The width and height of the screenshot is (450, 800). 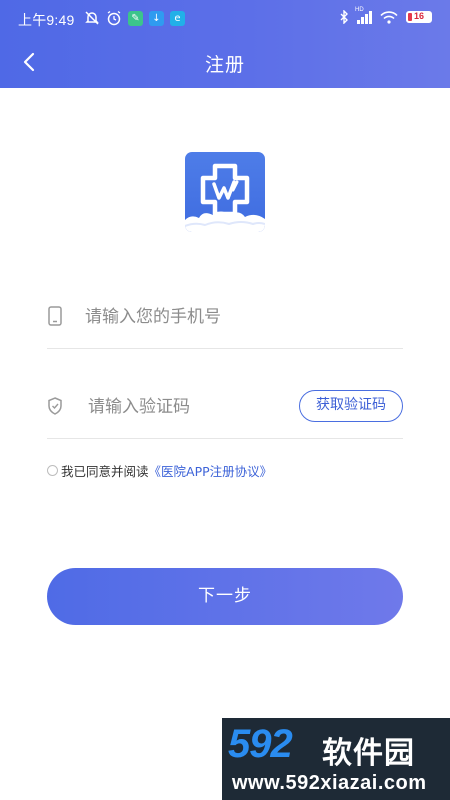 I want to click on nav-bar: 注册, so click(x=225, y=63).